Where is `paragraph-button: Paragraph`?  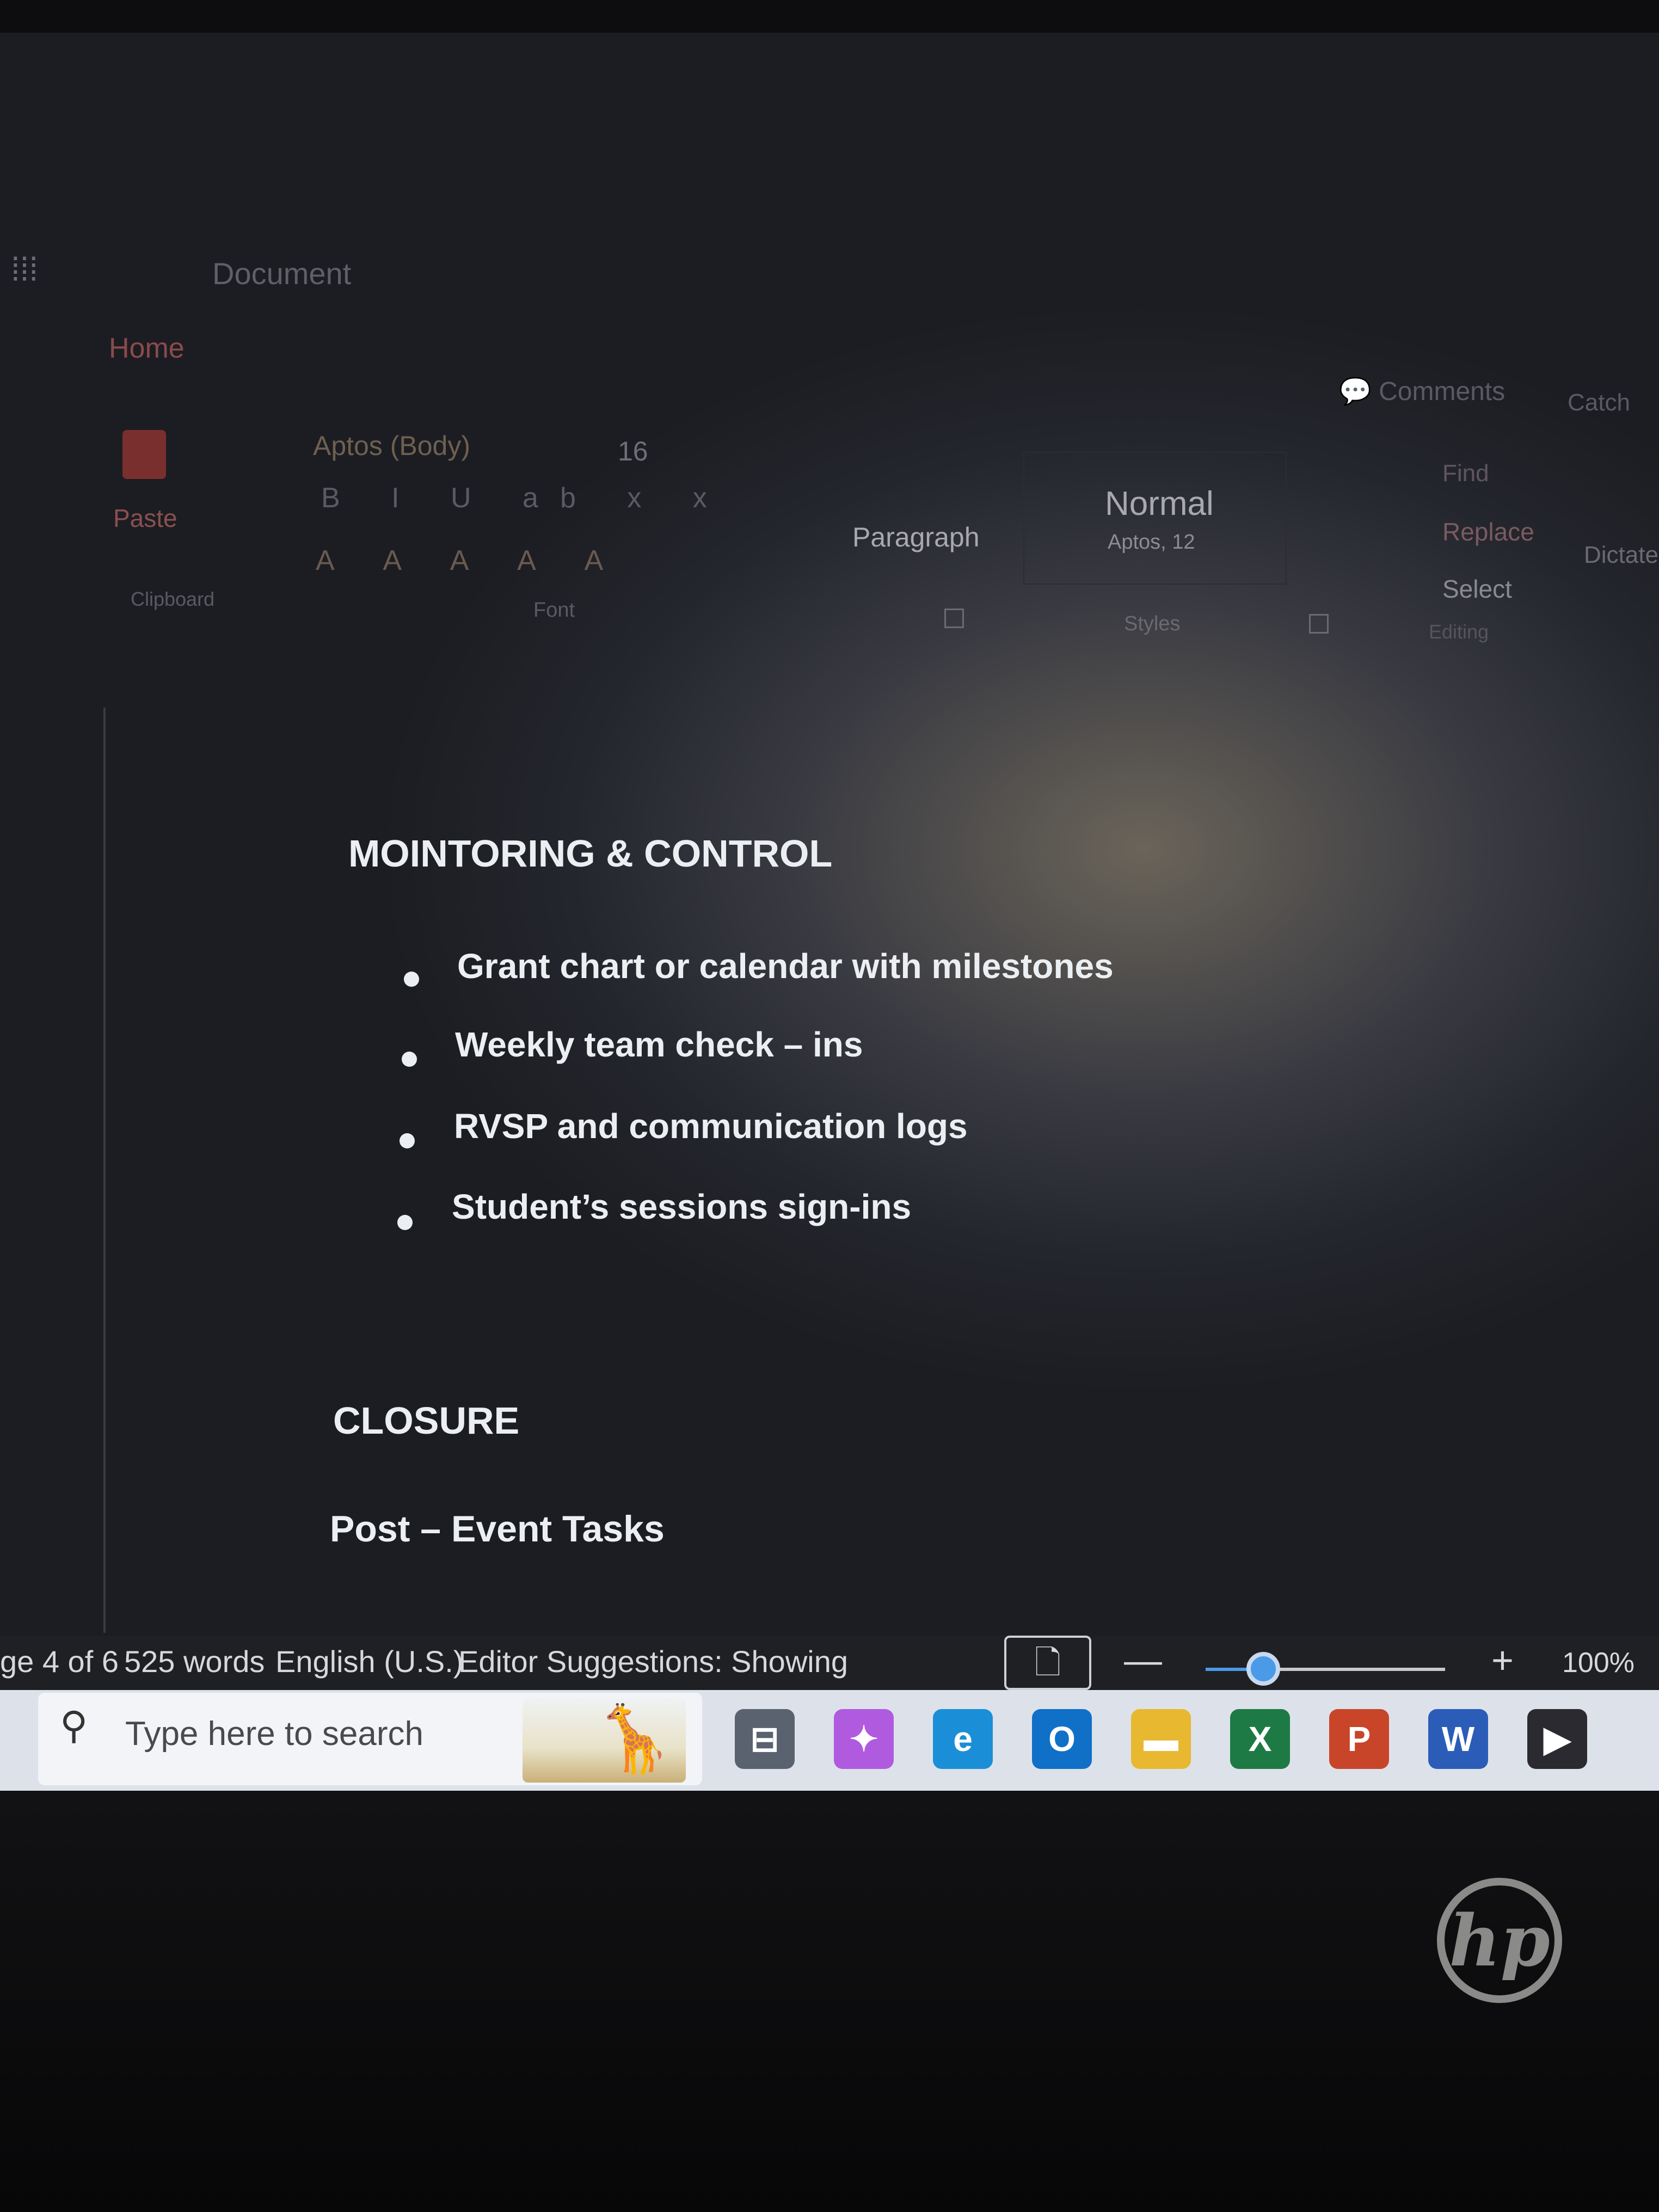
paragraph-button: Paragraph is located at coordinates (916, 537).